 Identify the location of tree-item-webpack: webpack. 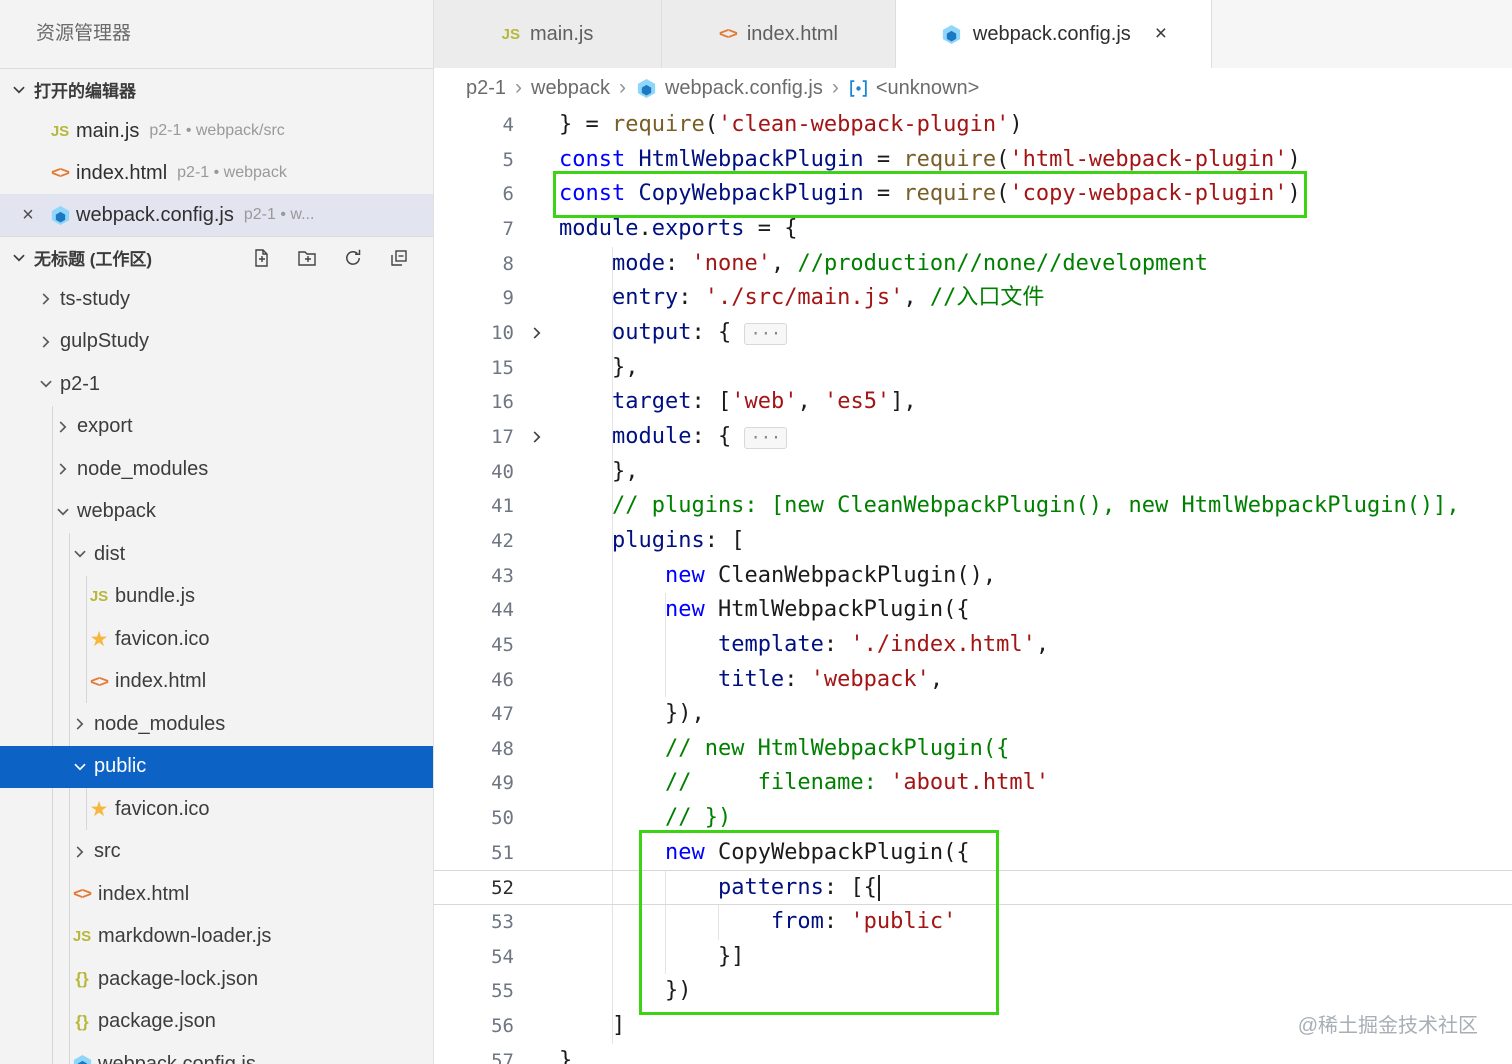
(216, 512).